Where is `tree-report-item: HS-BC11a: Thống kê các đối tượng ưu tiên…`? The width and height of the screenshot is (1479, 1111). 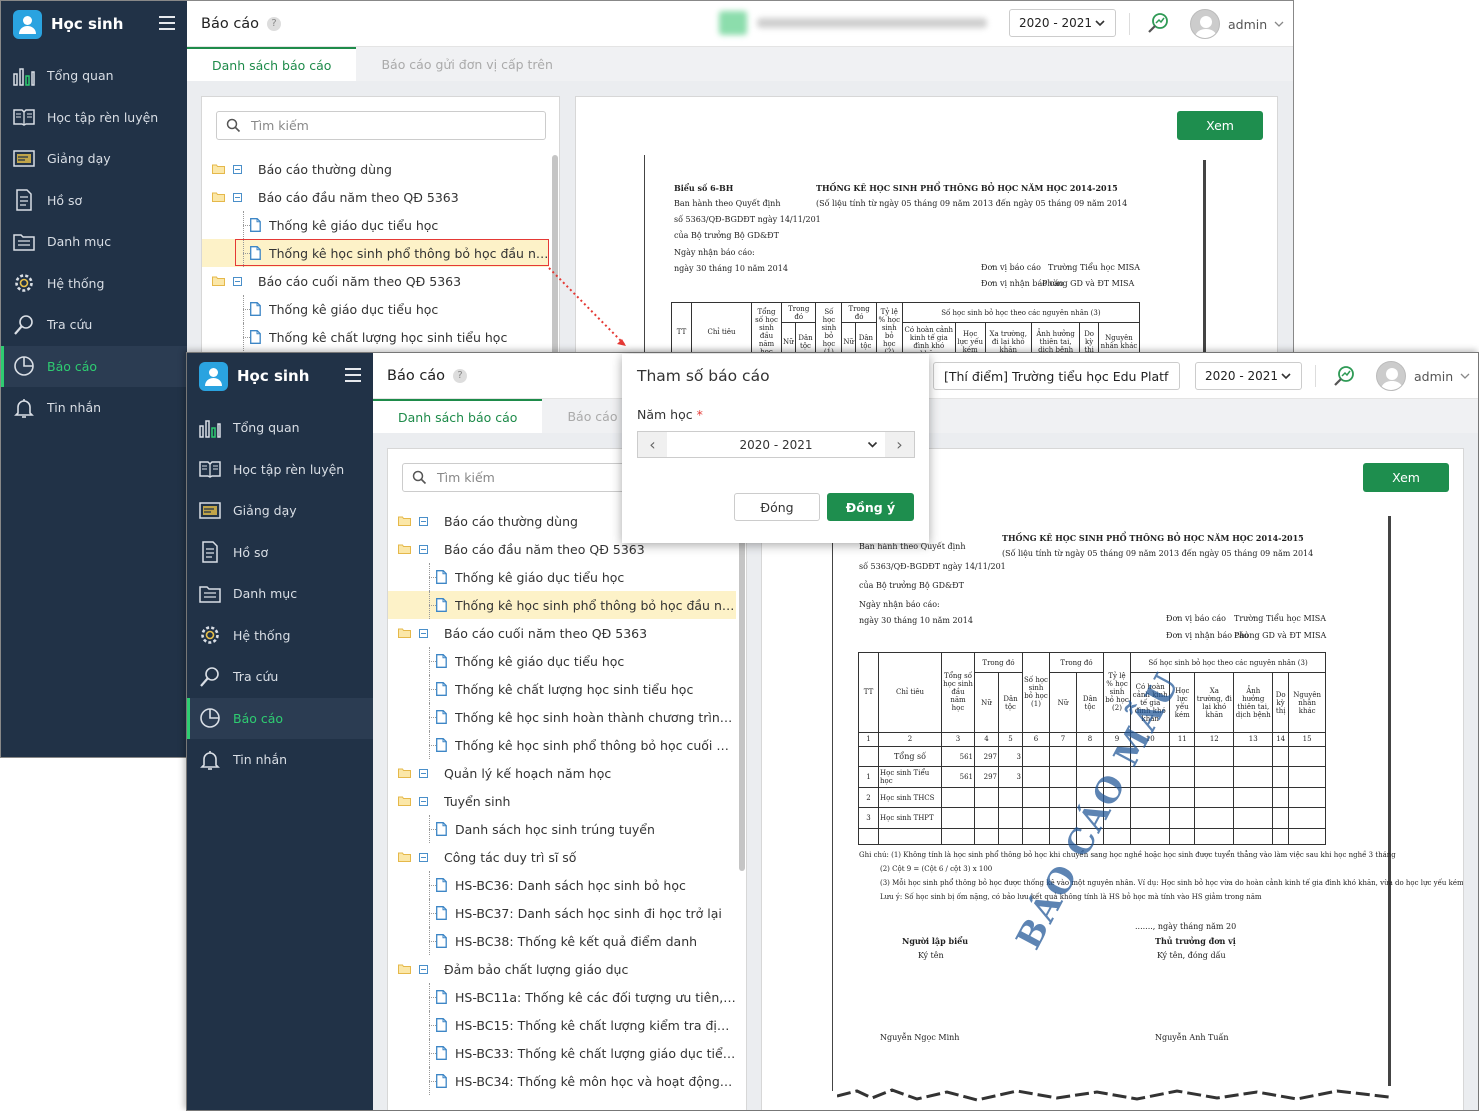 tree-report-item: HS-BC11a: Thống kê các đối tượng ưu tiên… is located at coordinates (562, 997).